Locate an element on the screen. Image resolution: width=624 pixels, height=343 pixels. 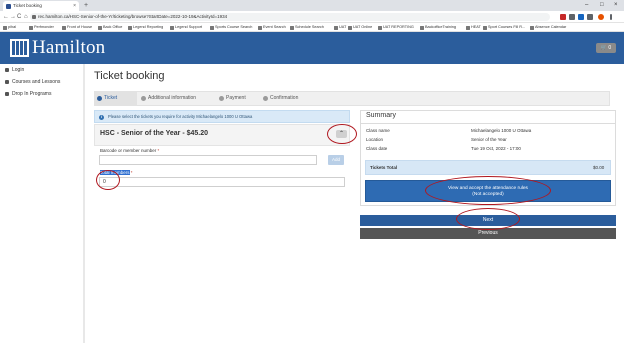
bookmark-item: HEAT is located at coordinates (473, 27).